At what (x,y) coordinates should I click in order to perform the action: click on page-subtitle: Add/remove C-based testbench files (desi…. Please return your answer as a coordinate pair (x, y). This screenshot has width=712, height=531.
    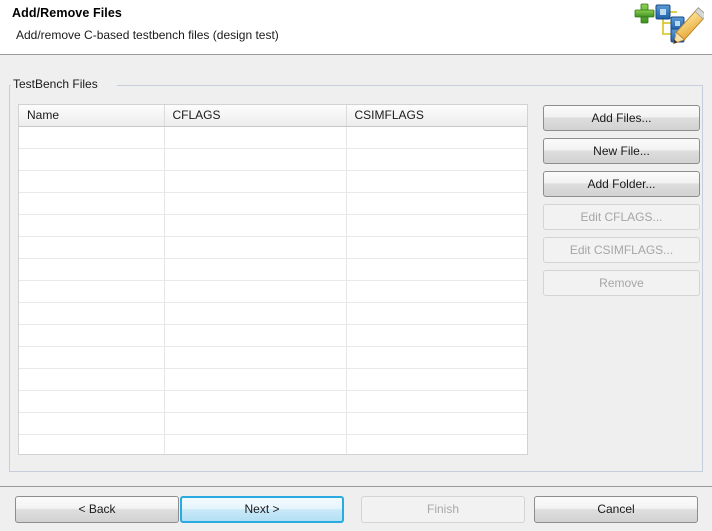
    Looking at the image, I should click on (147, 35).